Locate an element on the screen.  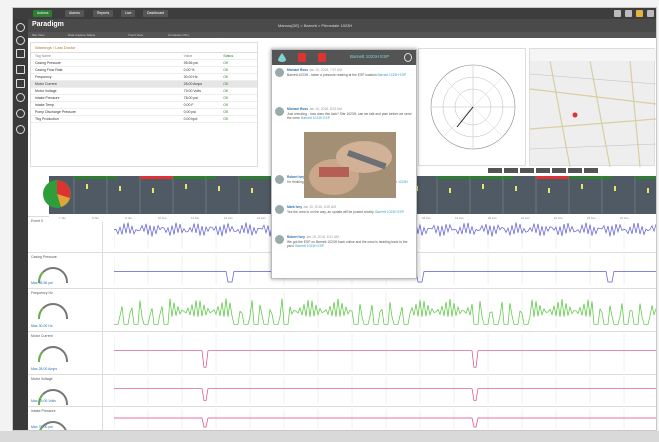
timeline-tick: 10 Jan is located at coordinates (162, 218).